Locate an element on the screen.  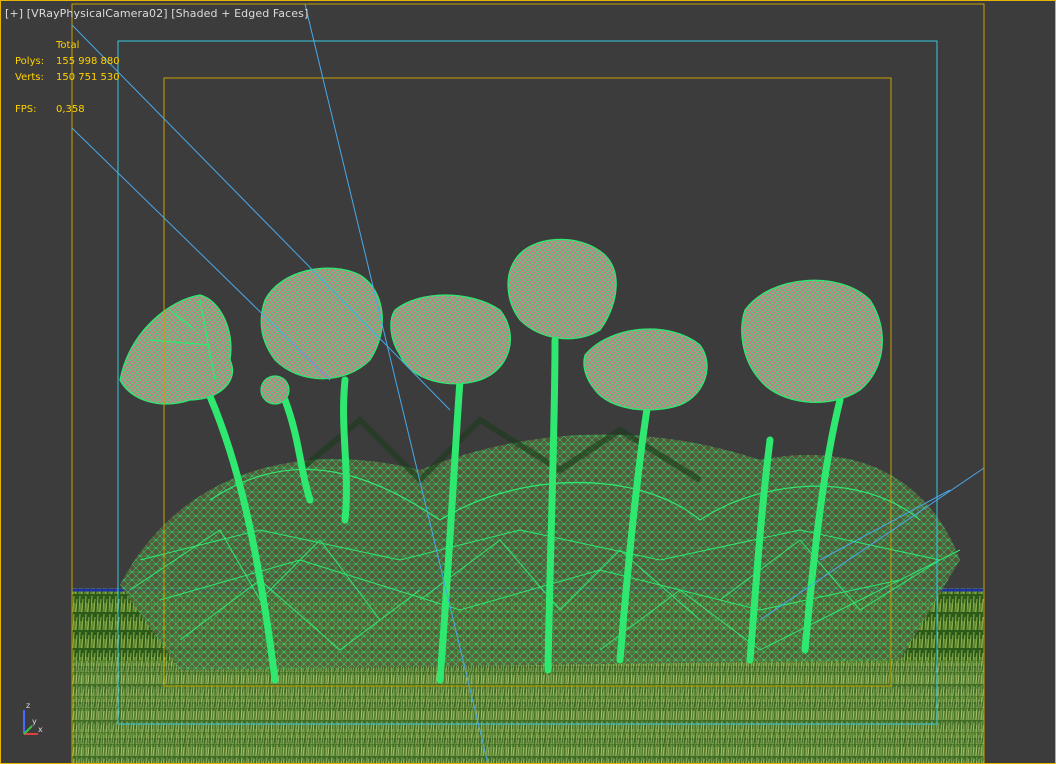
z-axis-label: z is located at coordinates (28, 705).